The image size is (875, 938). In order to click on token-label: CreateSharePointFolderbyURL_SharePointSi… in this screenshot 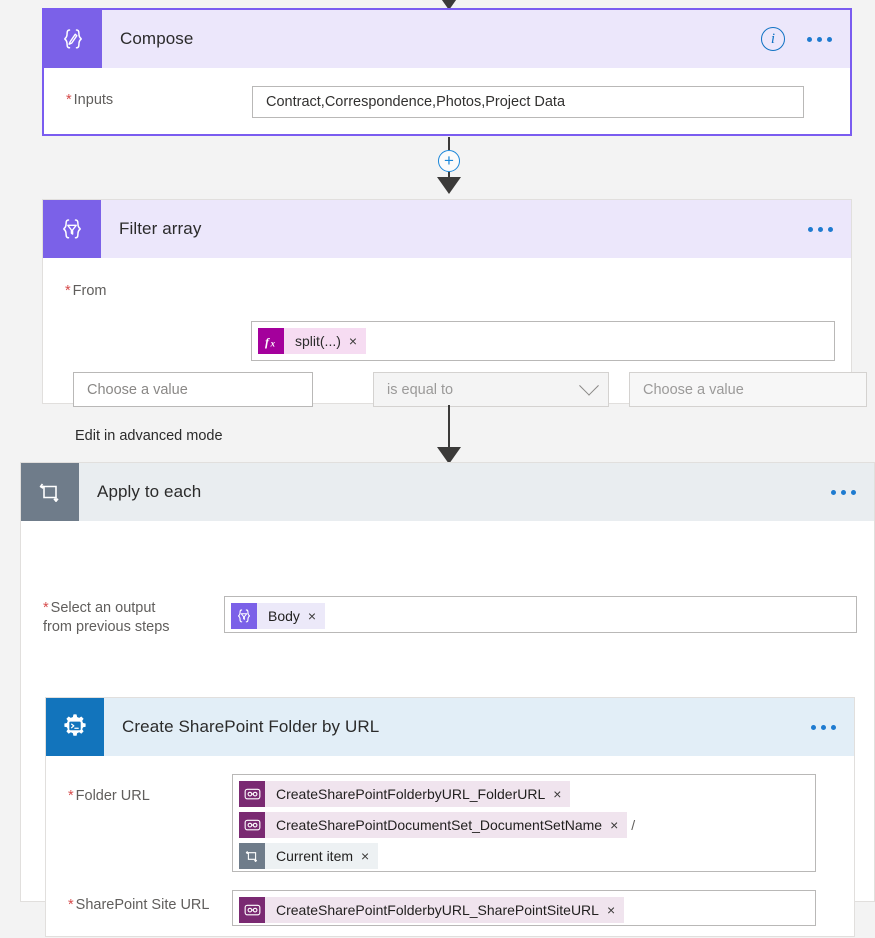, I will do `click(436, 910)`.